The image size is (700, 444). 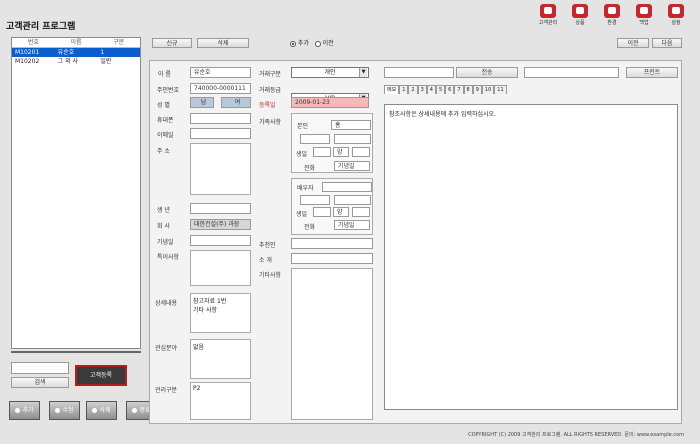 I want to click on gender-male-button: 남, so click(x=202, y=102).